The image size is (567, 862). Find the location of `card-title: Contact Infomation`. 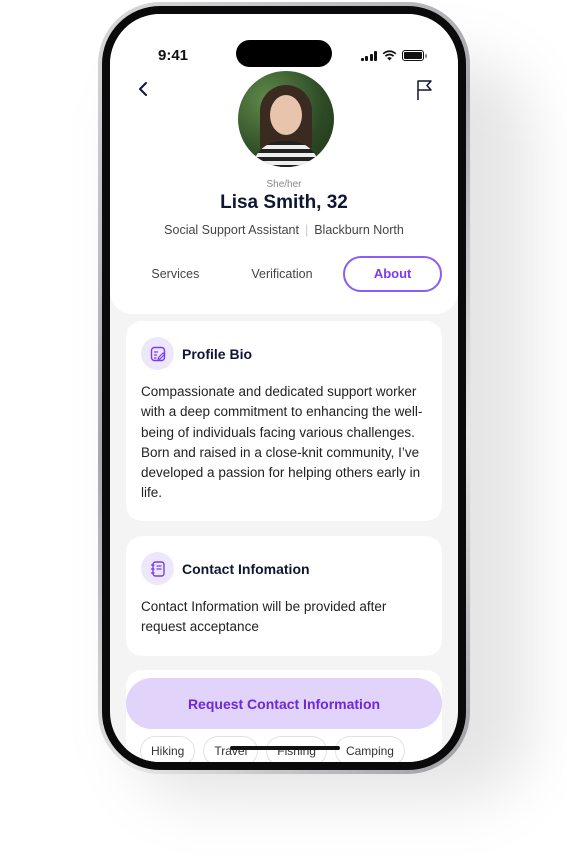

card-title: Contact Infomation is located at coordinates (246, 568).